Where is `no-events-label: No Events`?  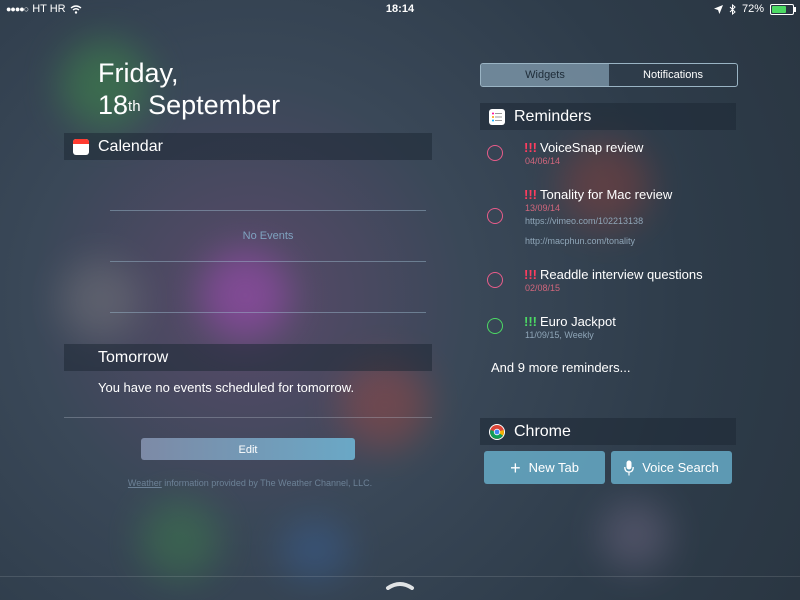 no-events-label: No Events is located at coordinates (268, 236).